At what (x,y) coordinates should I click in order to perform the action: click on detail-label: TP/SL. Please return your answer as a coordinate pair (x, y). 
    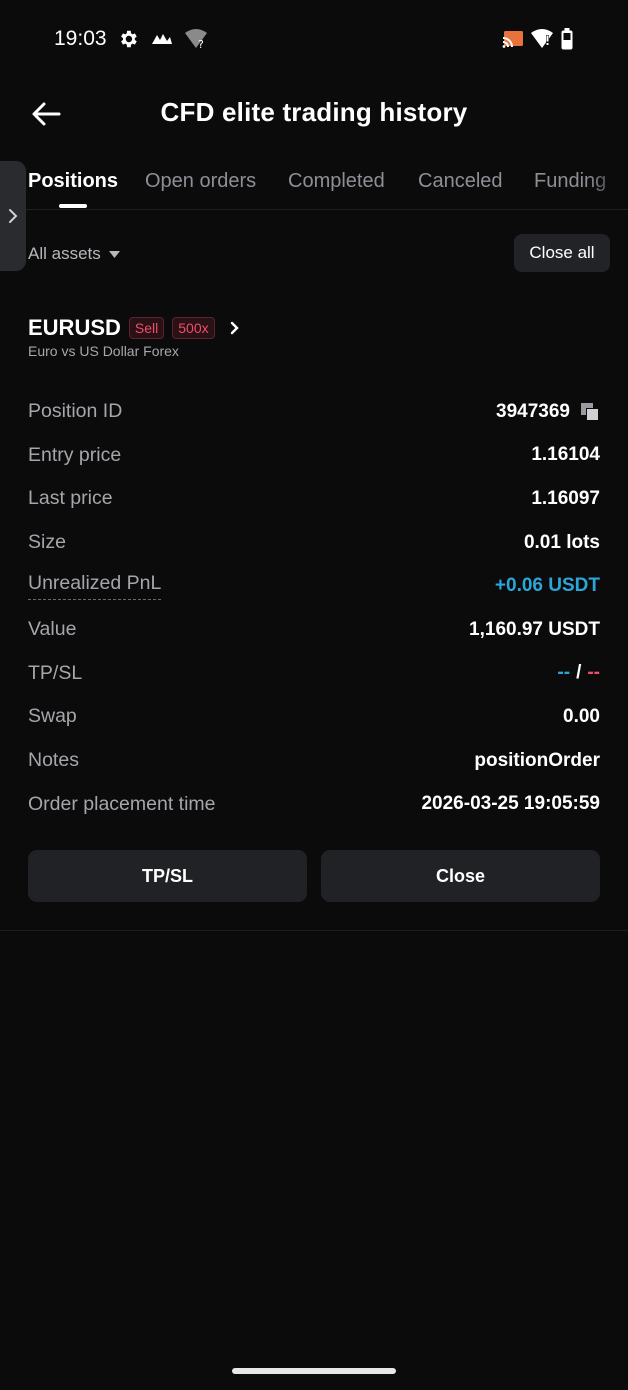
    Looking at the image, I should click on (55, 672).